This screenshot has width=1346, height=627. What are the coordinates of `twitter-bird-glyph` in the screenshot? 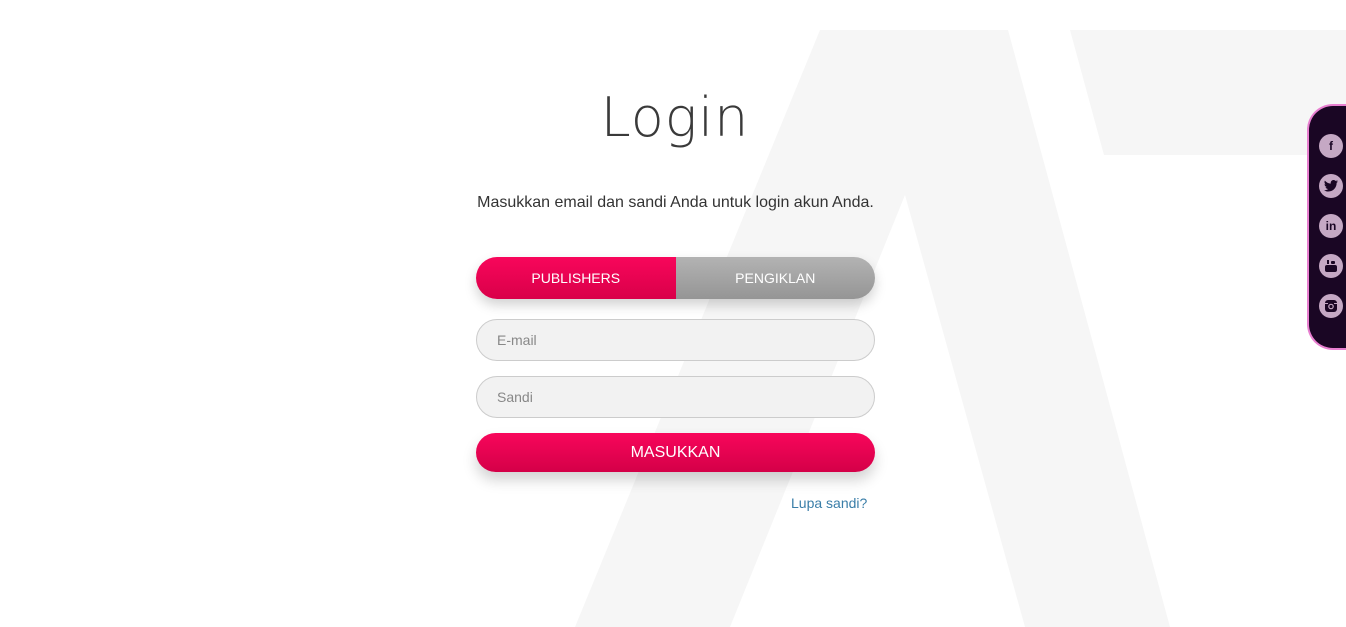 It's located at (1331, 186).